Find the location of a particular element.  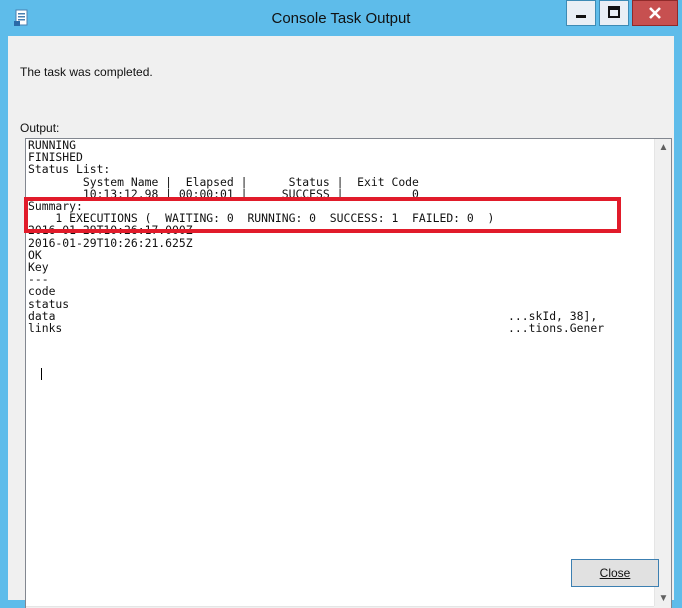

maximize-button is located at coordinates (614, 13).